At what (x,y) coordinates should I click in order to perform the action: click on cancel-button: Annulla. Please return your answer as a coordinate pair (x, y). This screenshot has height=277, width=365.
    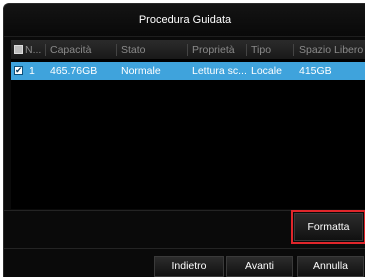
    Looking at the image, I should click on (330, 266).